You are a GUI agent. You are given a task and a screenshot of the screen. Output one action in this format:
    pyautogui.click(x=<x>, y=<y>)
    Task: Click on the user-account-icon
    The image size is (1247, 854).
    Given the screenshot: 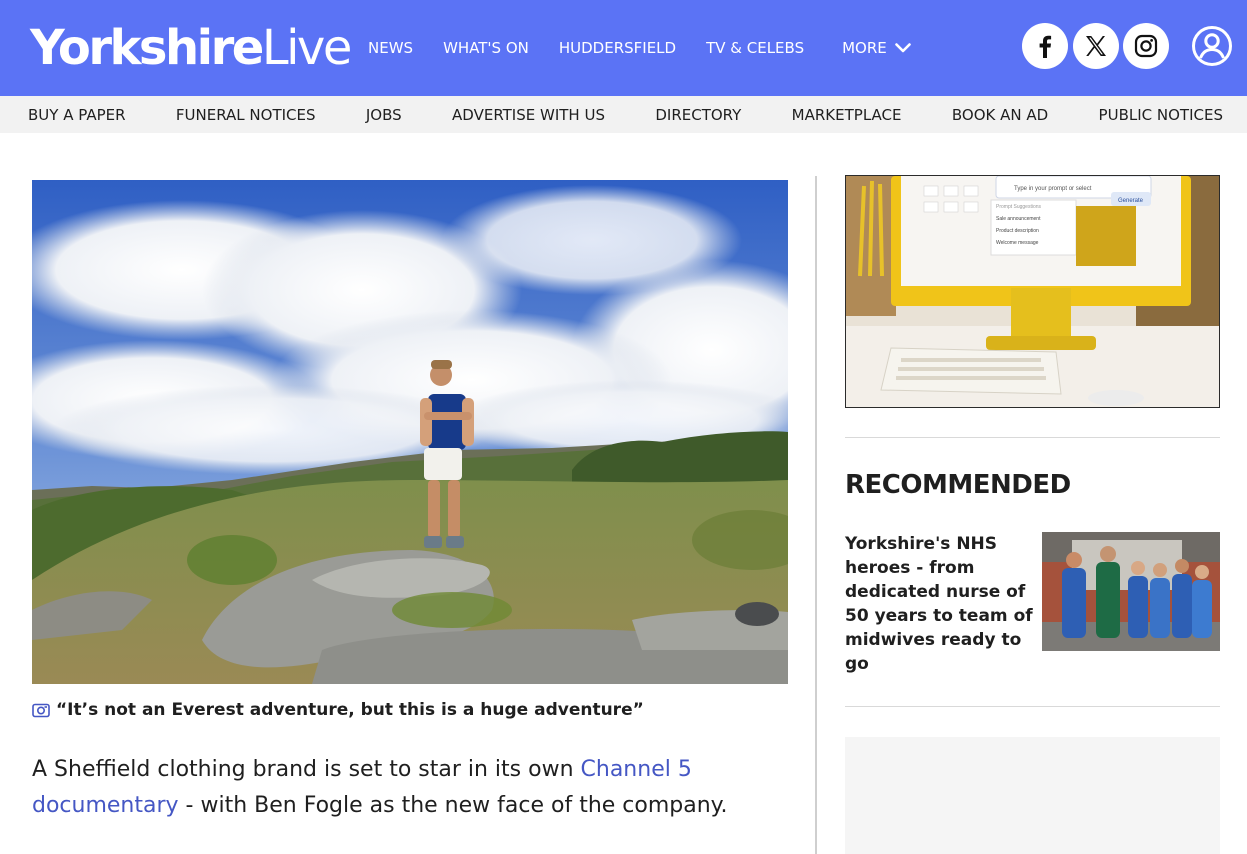 What is the action you would take?
    pyautogui.click(x=1212, y=46)
    